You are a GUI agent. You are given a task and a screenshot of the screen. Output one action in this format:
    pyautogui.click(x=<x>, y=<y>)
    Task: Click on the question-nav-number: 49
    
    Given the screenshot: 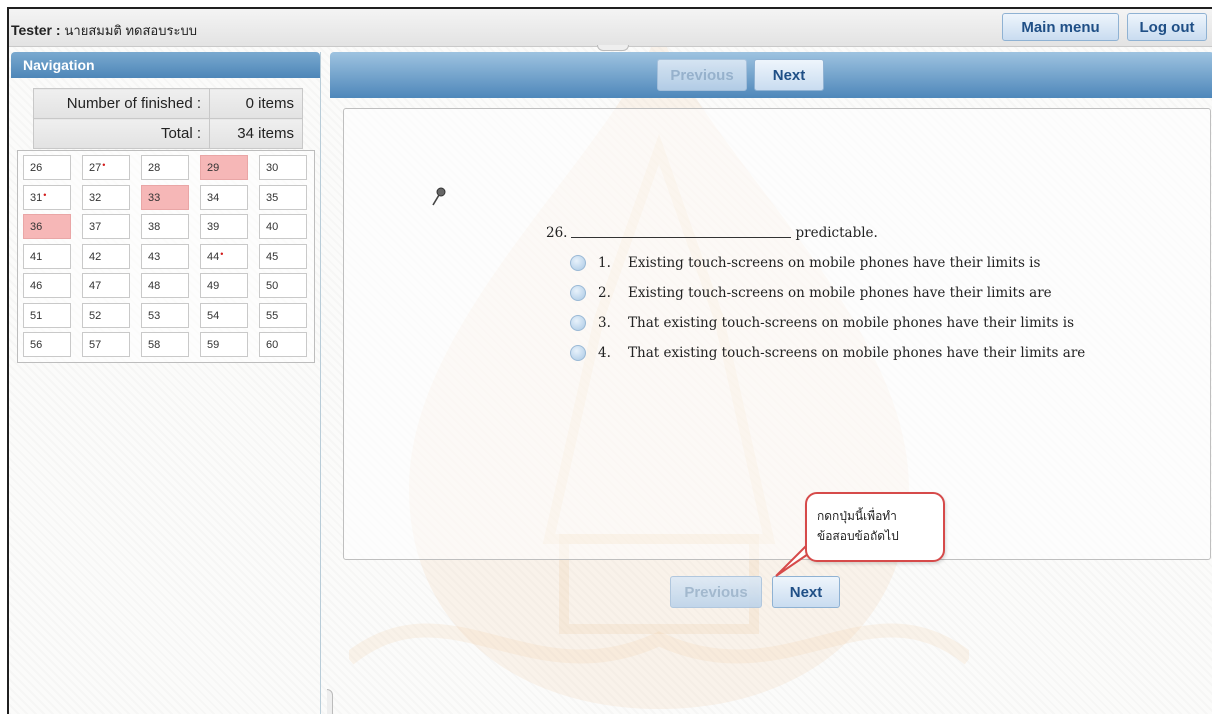 What is the action you would take?
    pyautogui.click(x=213, y=286)
    